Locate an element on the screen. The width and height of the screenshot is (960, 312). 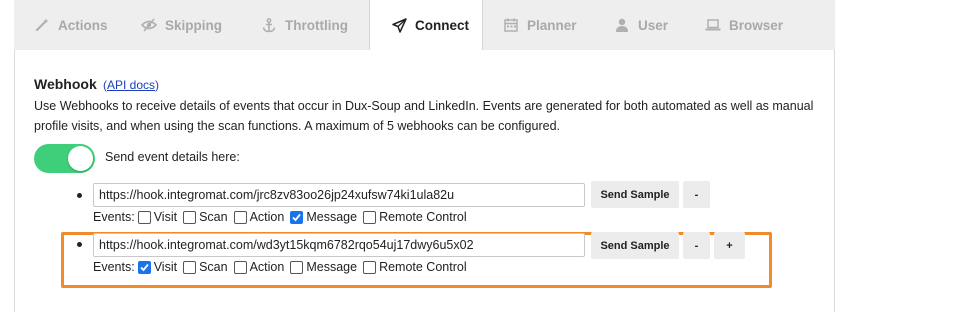
api-docs-link: API docs is located at coordinates (131, 85).